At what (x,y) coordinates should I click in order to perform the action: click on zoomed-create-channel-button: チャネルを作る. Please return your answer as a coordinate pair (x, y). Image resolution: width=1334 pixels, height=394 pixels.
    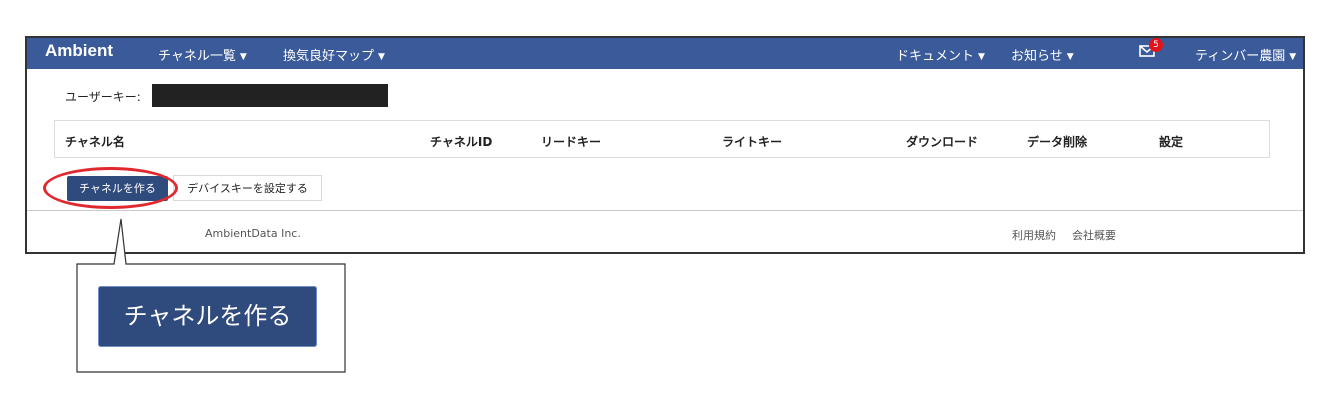
    Looking at the image, I should click on (207, 316).